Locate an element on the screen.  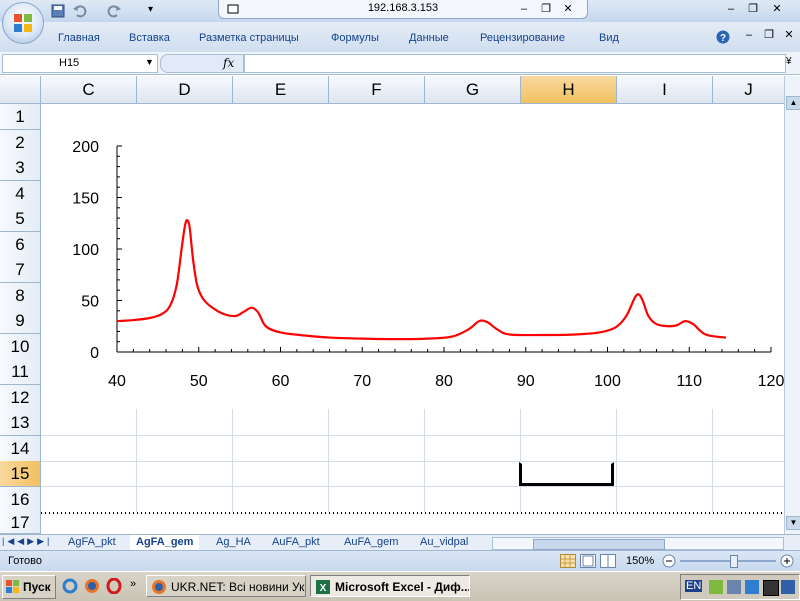
row-header: 3 is located at coordinates (20, 168).